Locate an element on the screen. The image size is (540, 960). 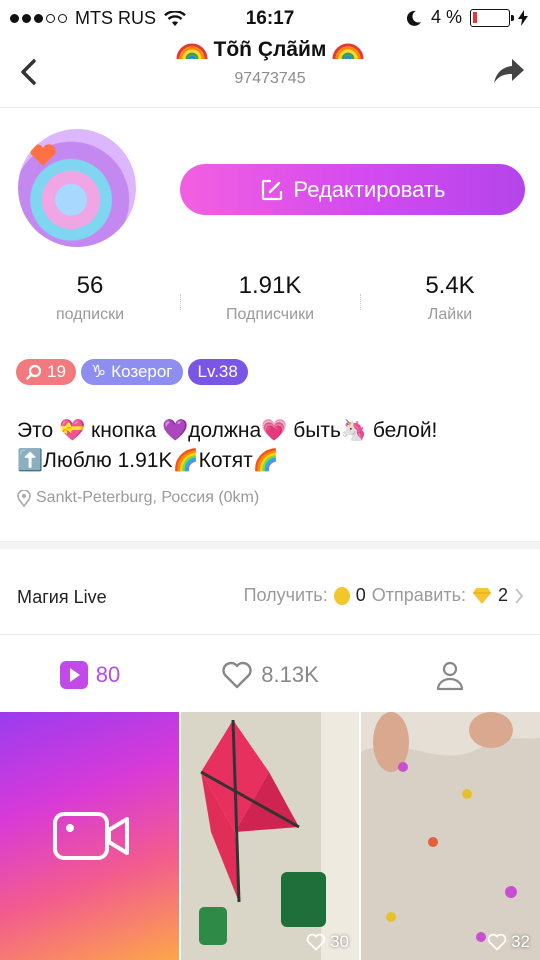
moon-icon is located at coordinates (413, 18).